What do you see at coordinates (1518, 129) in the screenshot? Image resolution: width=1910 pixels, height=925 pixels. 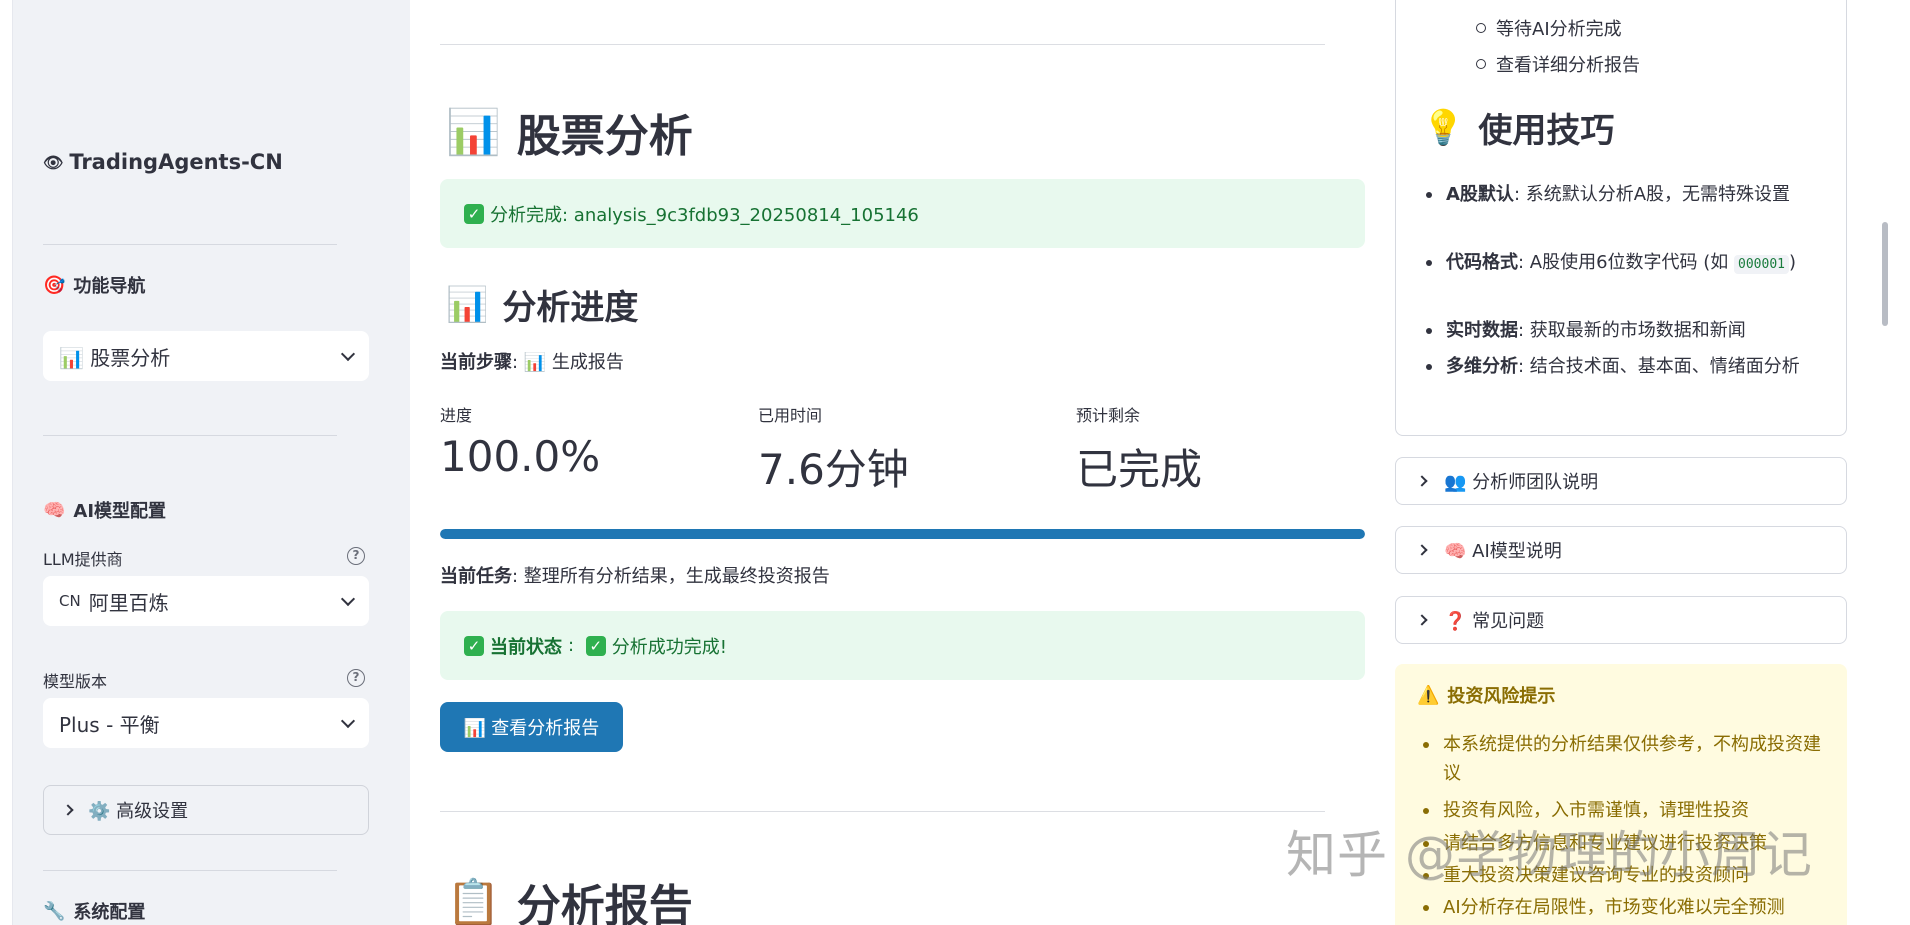 I see `tips-heading: 💡 使用技巧` at bounding box center [1518, 129].